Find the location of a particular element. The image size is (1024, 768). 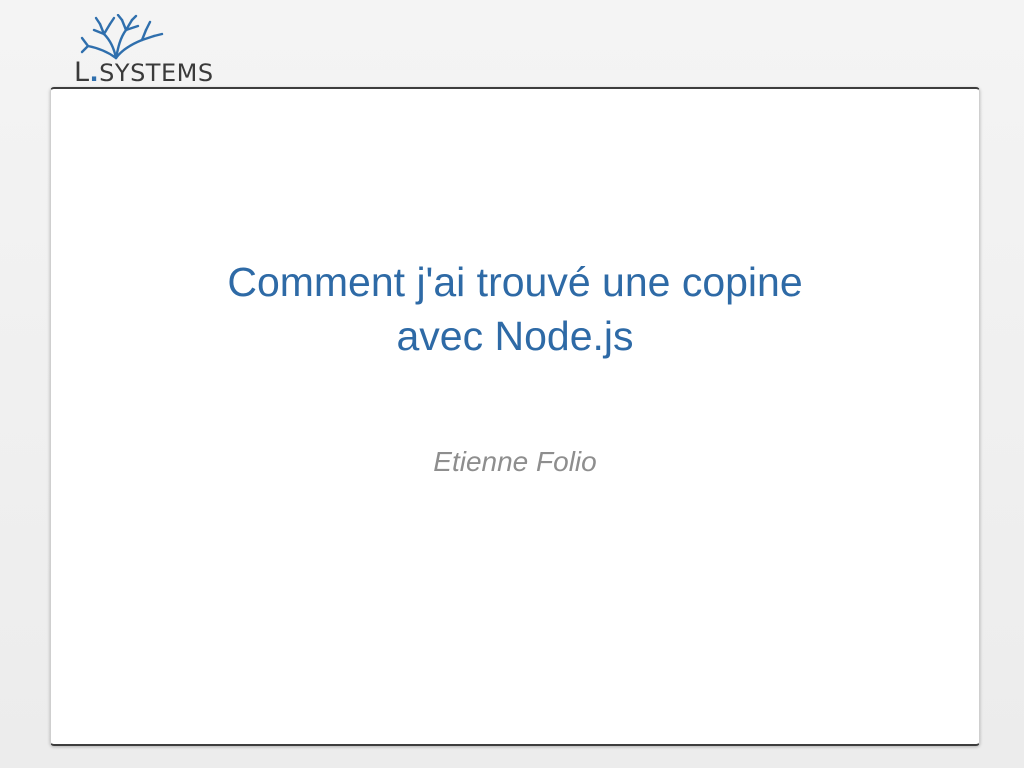

logo-name: SYSTEMS is located at coordinates (156, 73).